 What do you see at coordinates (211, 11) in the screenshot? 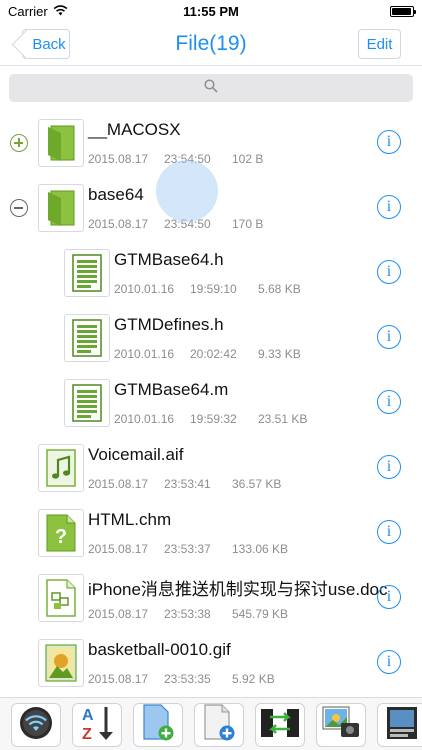
I see `status-bar: Carrier 11:55 PM` at bounding box center [211, 11].